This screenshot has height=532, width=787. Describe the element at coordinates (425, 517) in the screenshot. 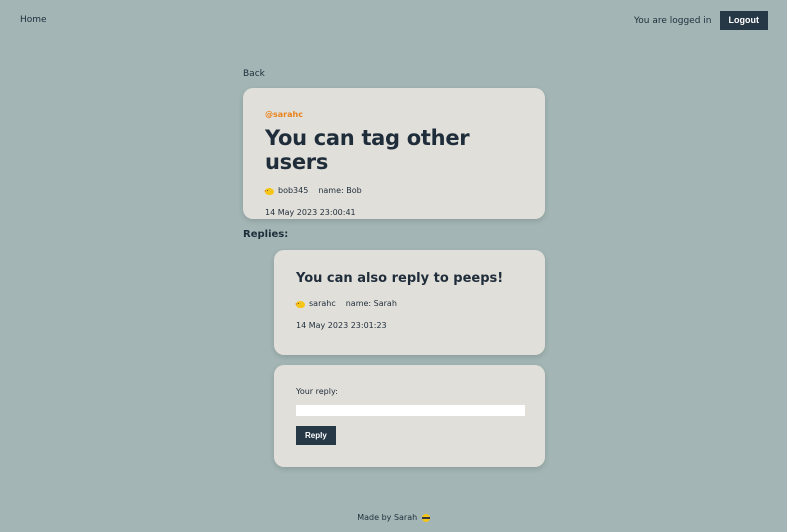

I see `face-with-sunglasses-icon` at that location.